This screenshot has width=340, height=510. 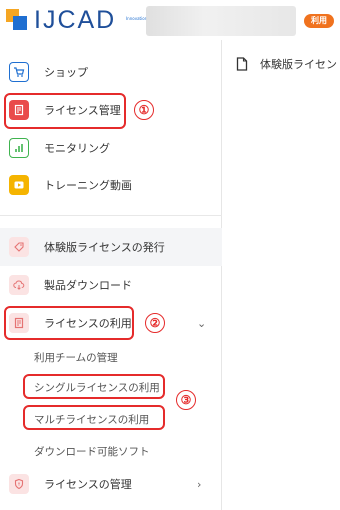 I want to click on sidebar-item-label: トレーニング動画, so click(x=88, y=185).